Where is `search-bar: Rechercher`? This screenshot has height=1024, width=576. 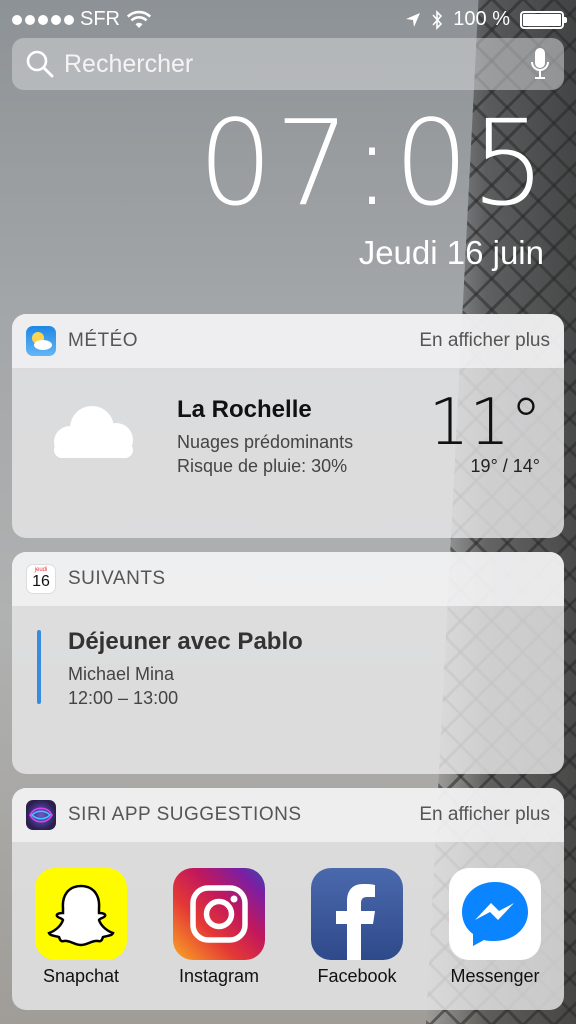 search-bar: Rechercher is located at coordinates (288, 64).